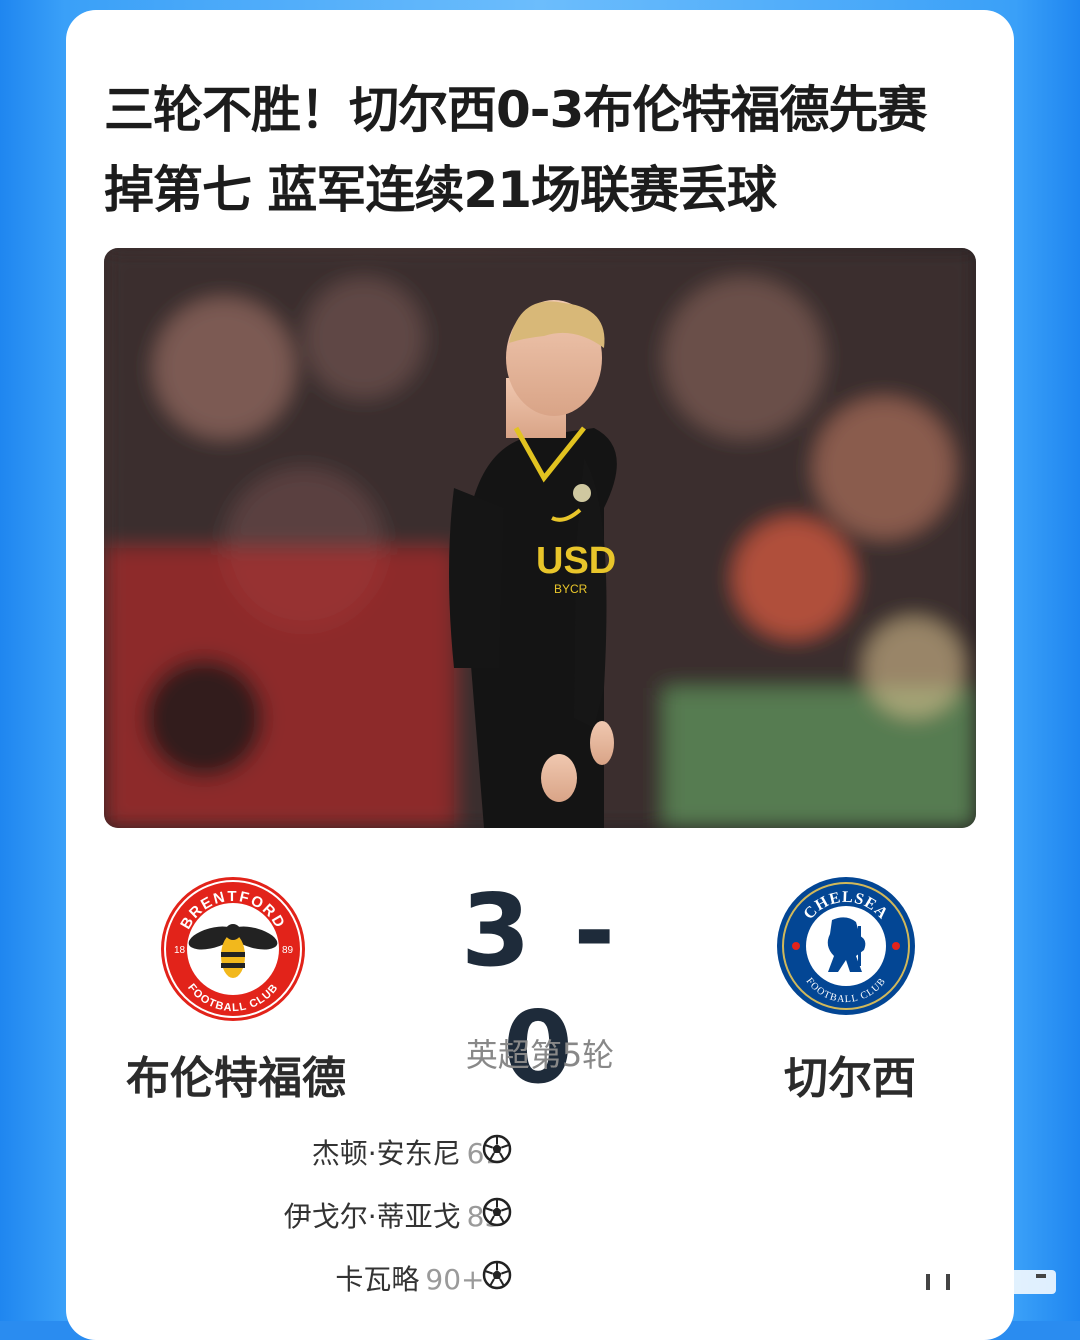 Image resolution: width=1080 pixels, height=1340 pixels. I want to click on headline-line-1: 三轮不胜！切尔西0-3布伦特福德先赛, so click(515, 110).